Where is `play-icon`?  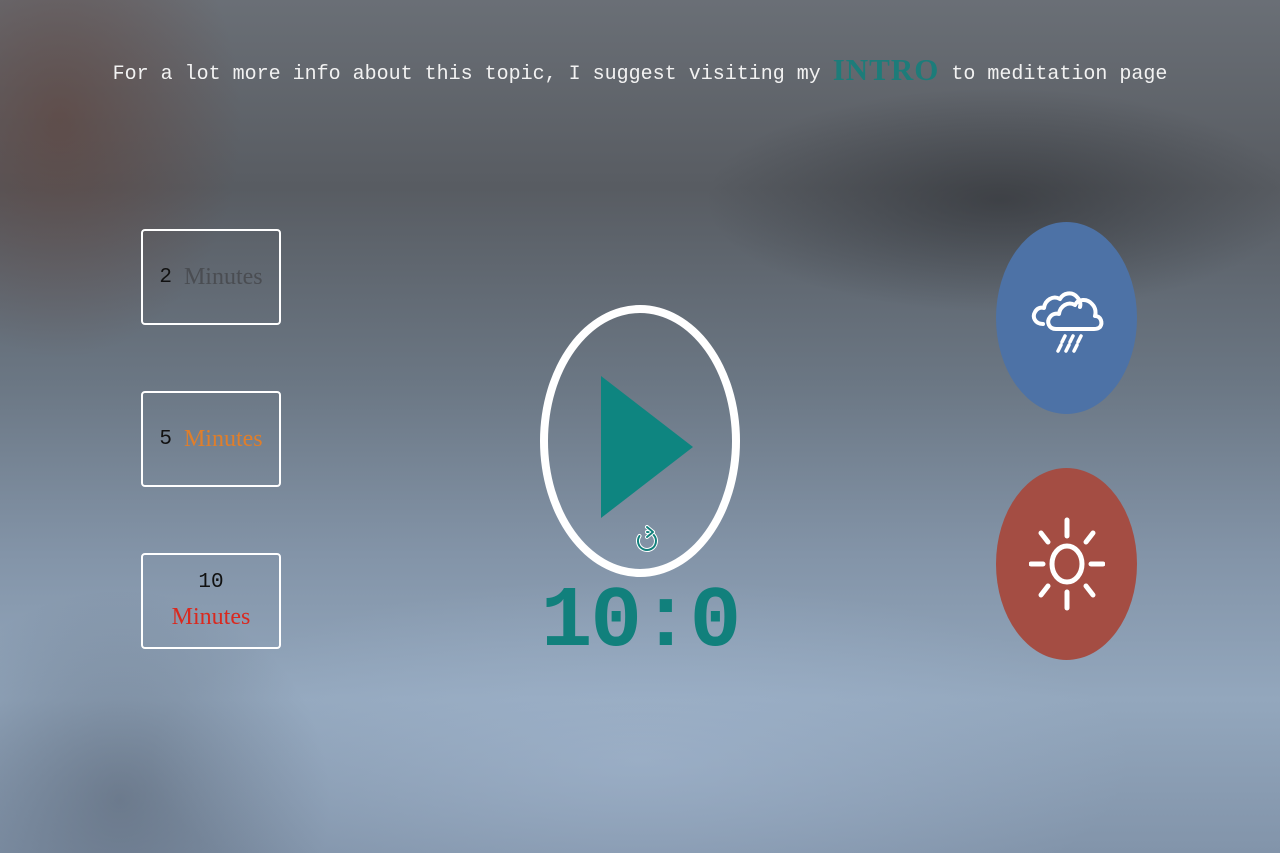 play-icon is located at coordinates (647, 447).